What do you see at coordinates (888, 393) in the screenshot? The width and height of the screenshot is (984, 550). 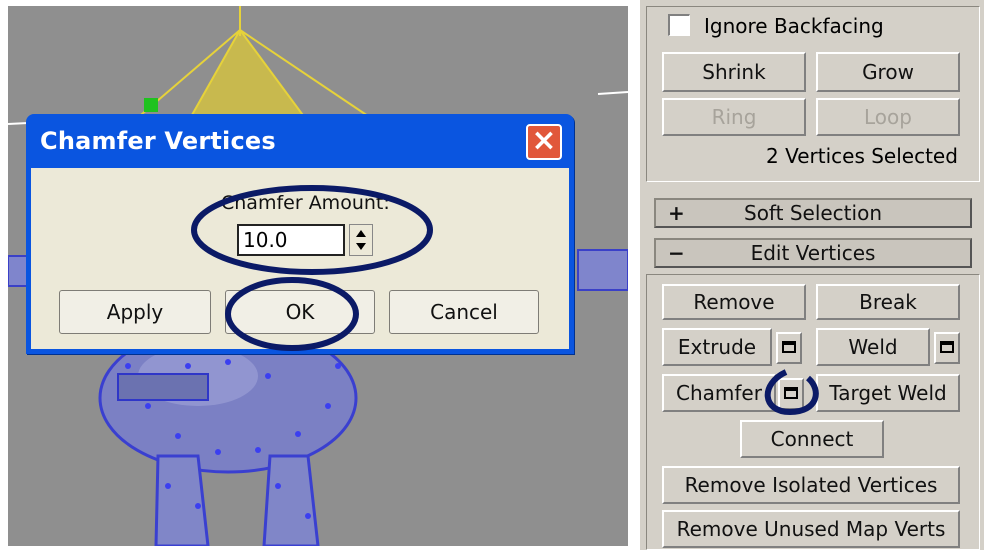 I see `target-weld-button: Target Weld` at bounding box center [888, 393].